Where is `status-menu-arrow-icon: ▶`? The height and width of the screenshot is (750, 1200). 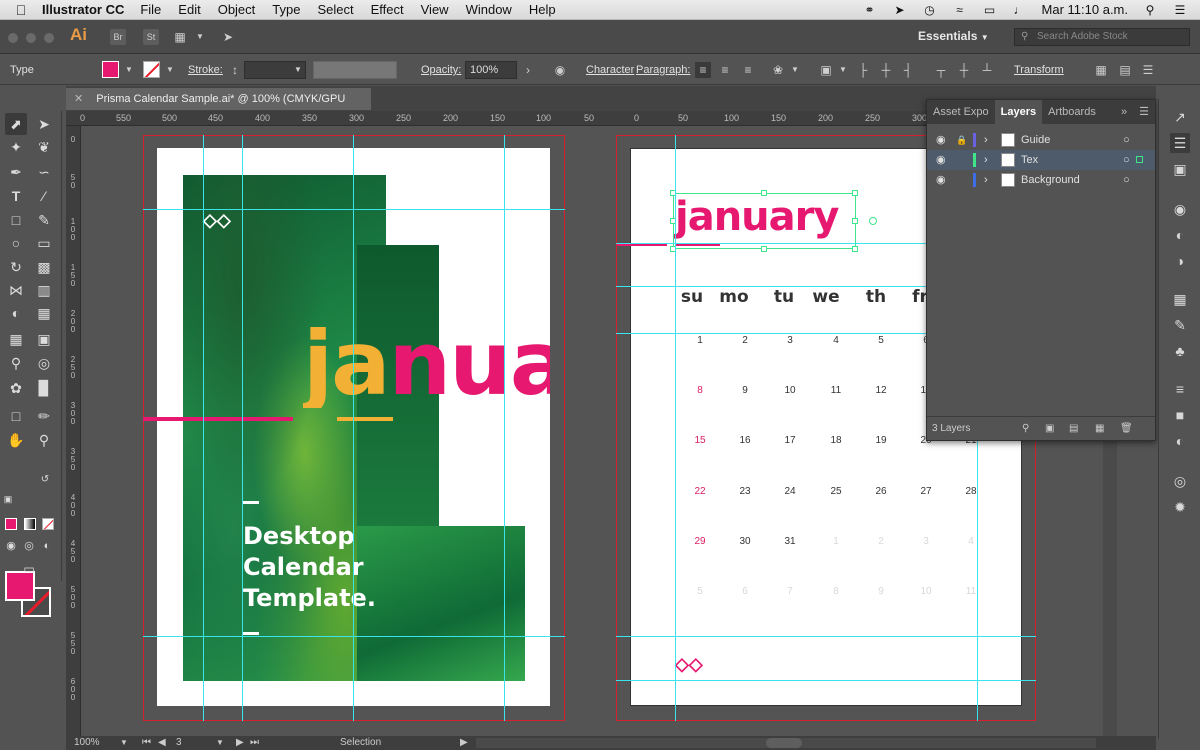
status-menu-arrow-icon: ▶ is located at coordinates (464, 743).